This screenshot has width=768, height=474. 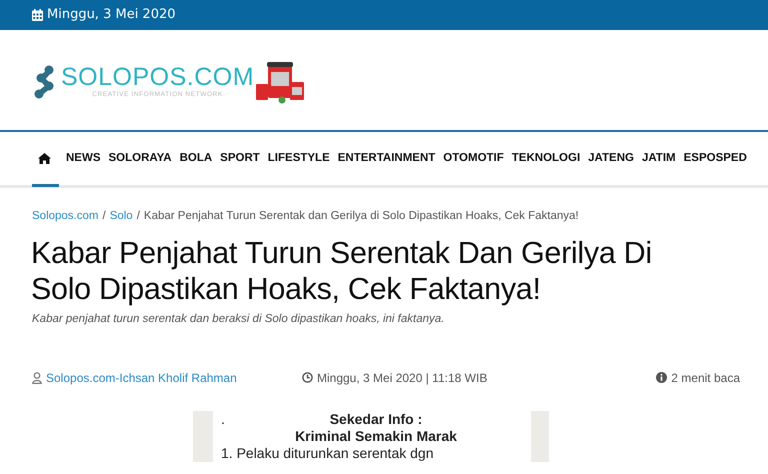 What do you see at coordinates (44, 158) in the screenshot?
I see `home-icon` at bounding box center [44, 158].